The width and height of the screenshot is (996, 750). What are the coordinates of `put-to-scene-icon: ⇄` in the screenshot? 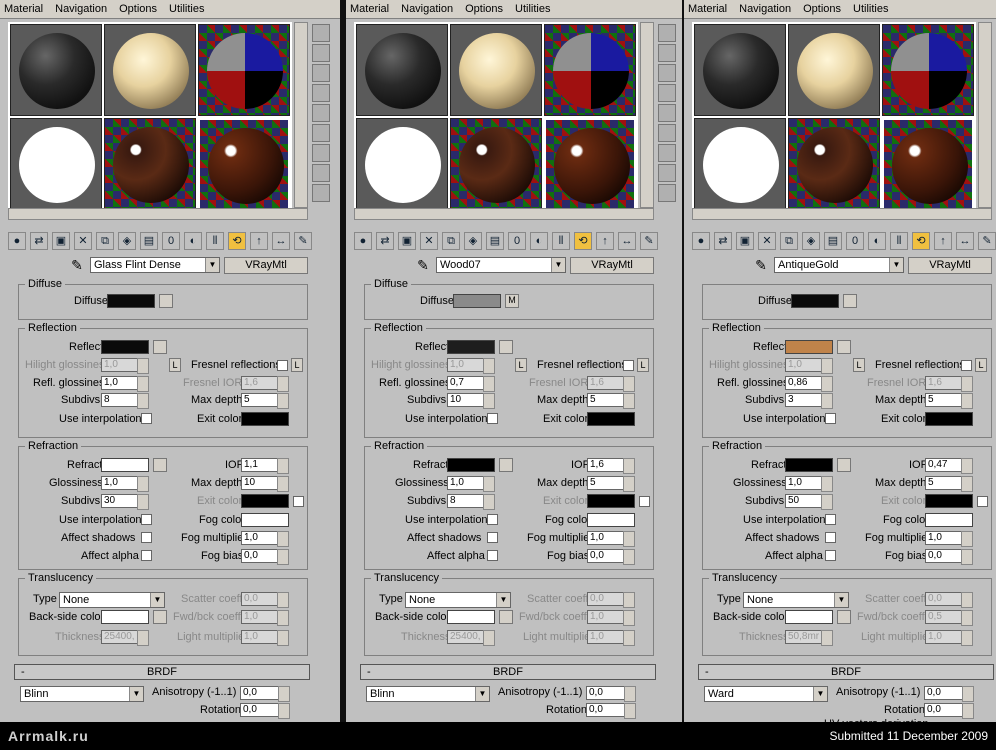 It's located at (723, 241).